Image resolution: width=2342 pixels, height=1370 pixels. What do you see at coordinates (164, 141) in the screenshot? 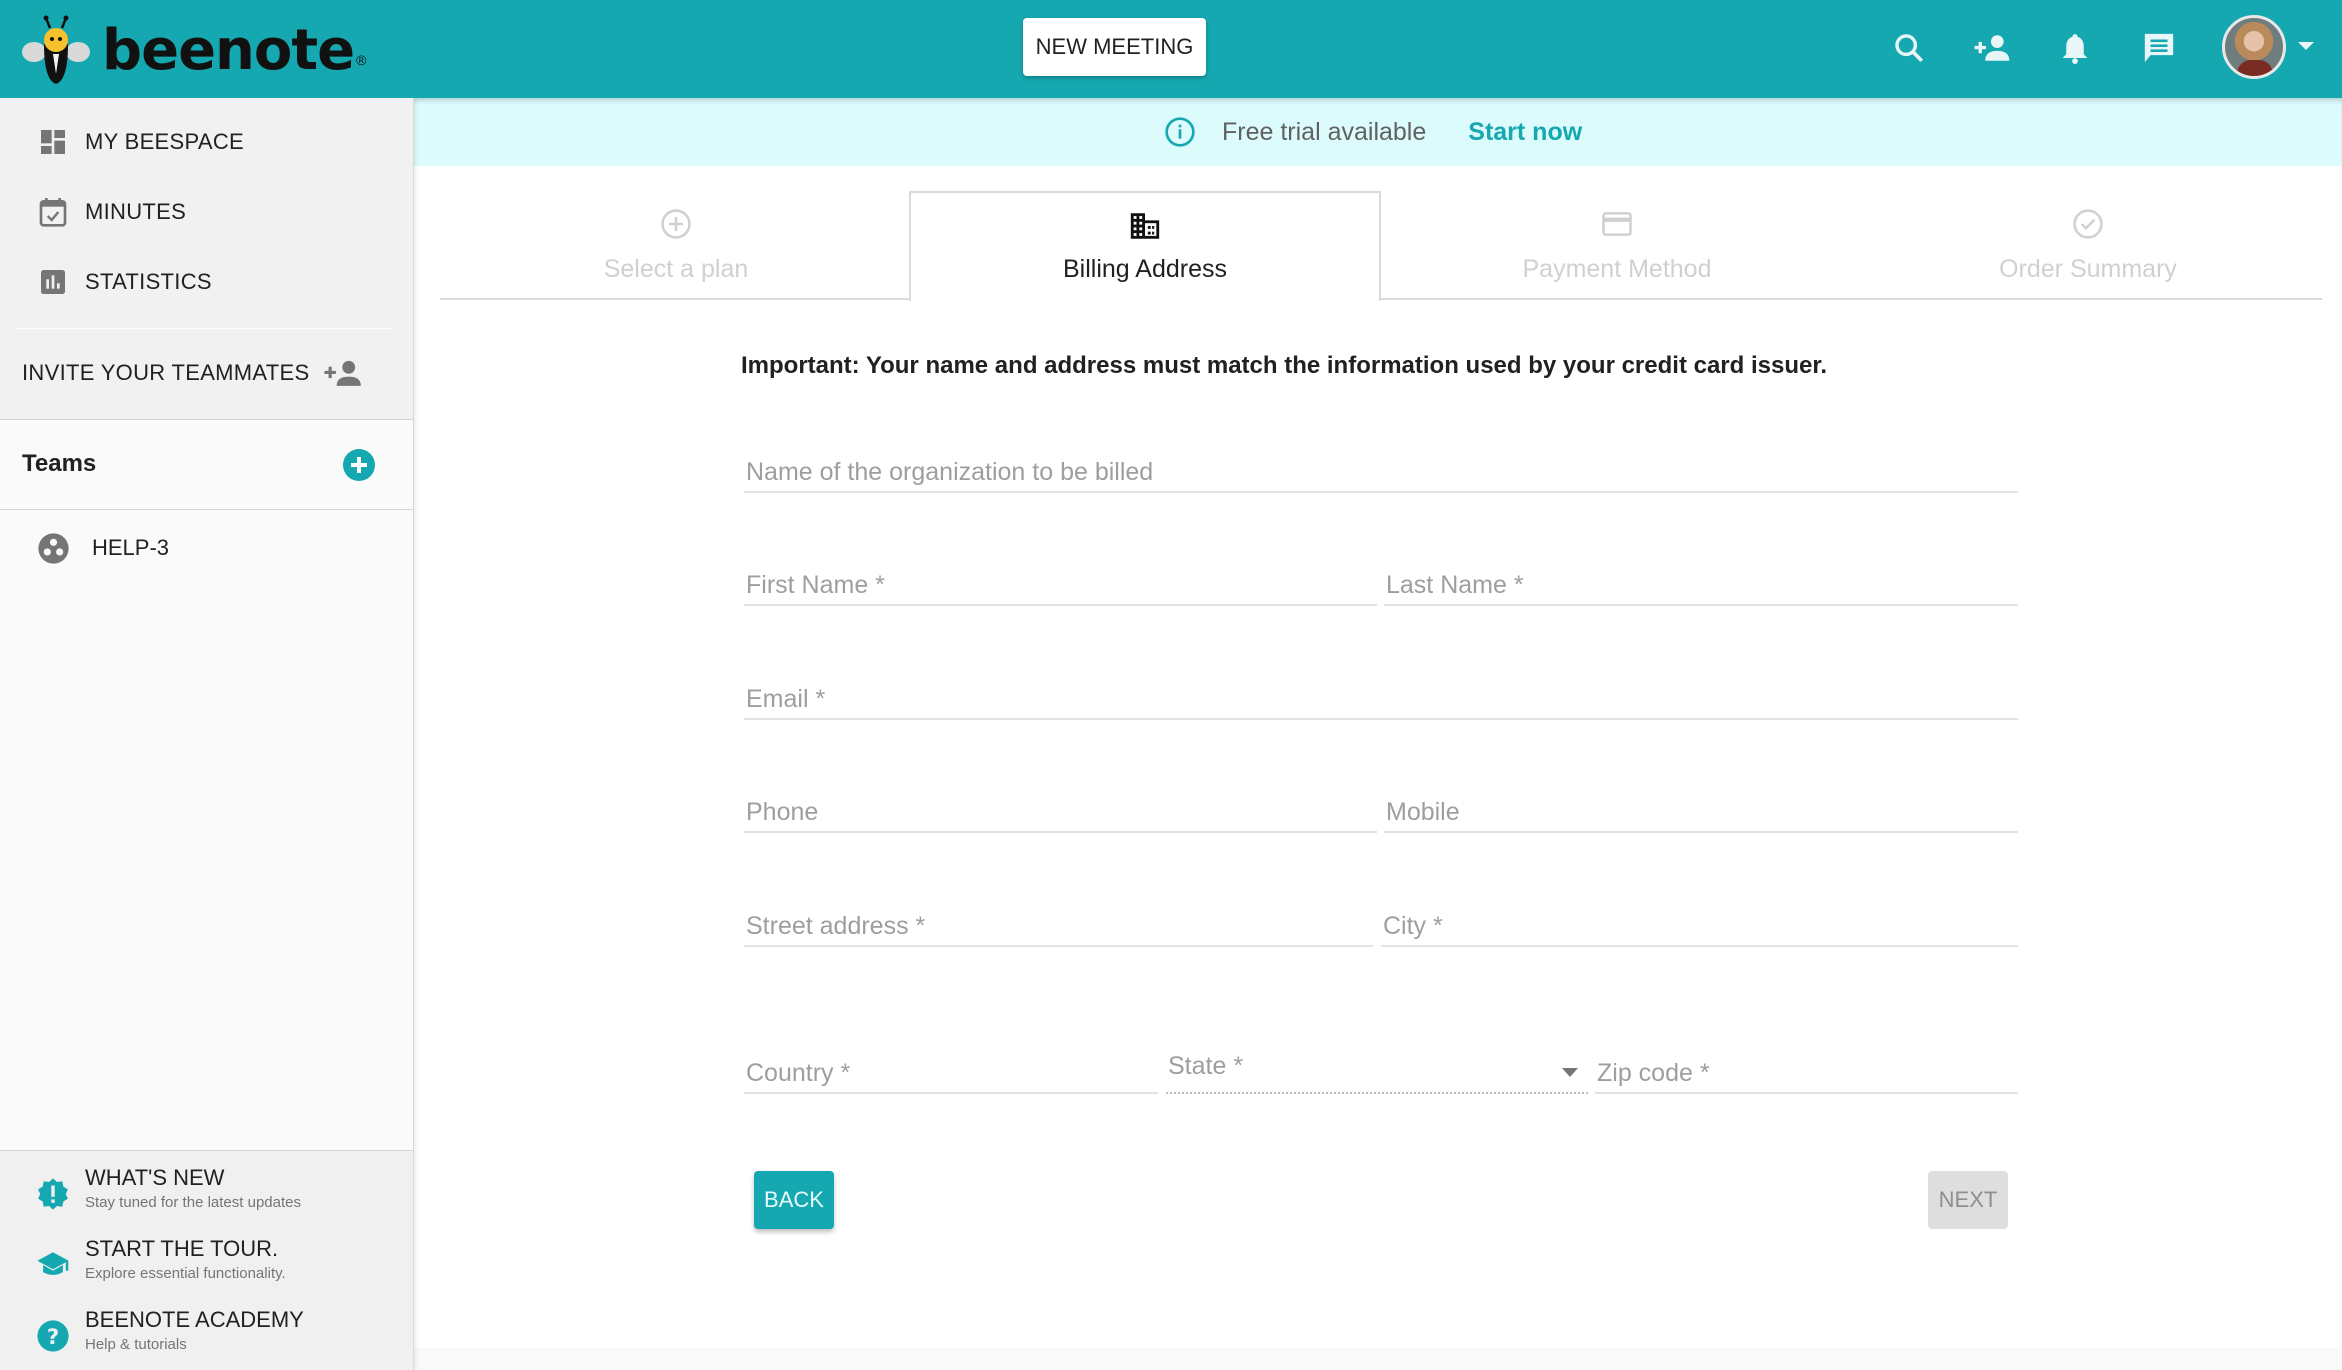
I see `sidebar-item-label: MY BEESPACE` at bounding box center [164, 141].